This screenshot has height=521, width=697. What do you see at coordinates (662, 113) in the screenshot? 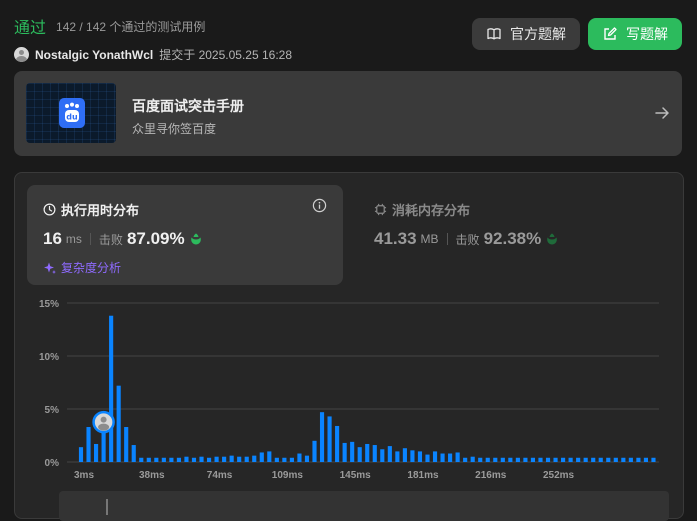
I see `arrow-right-icon` at bounding box center [662, 113].